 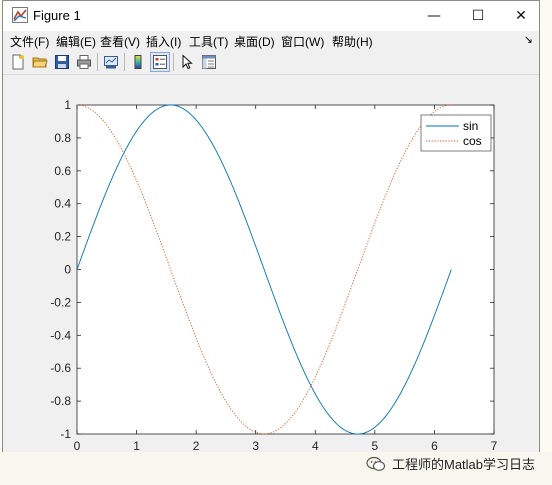 I want to click on x-tick-label: 0, so click(x=77, y=445).